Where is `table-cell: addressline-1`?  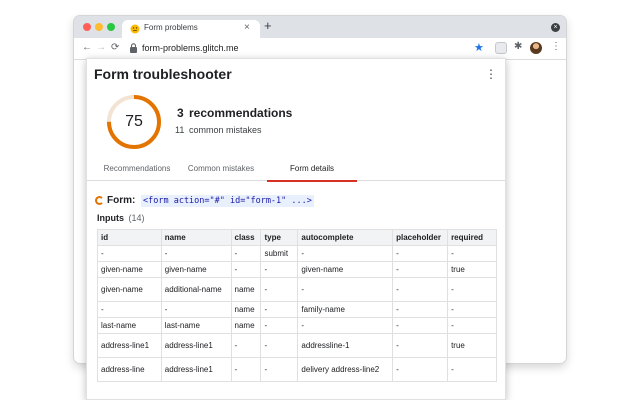
table-cell: addressline-1 is located at coordinates (345, 345).